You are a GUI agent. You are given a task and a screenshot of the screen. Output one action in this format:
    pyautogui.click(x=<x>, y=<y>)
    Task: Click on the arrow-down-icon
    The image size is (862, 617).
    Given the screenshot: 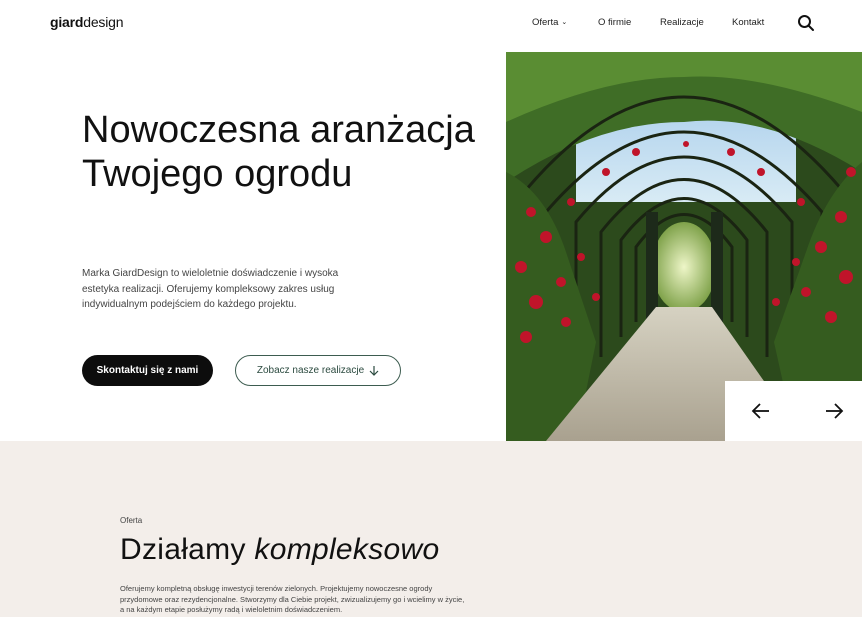 What is the action you would take?
    pyautogui.click(x=374, y=371)
    